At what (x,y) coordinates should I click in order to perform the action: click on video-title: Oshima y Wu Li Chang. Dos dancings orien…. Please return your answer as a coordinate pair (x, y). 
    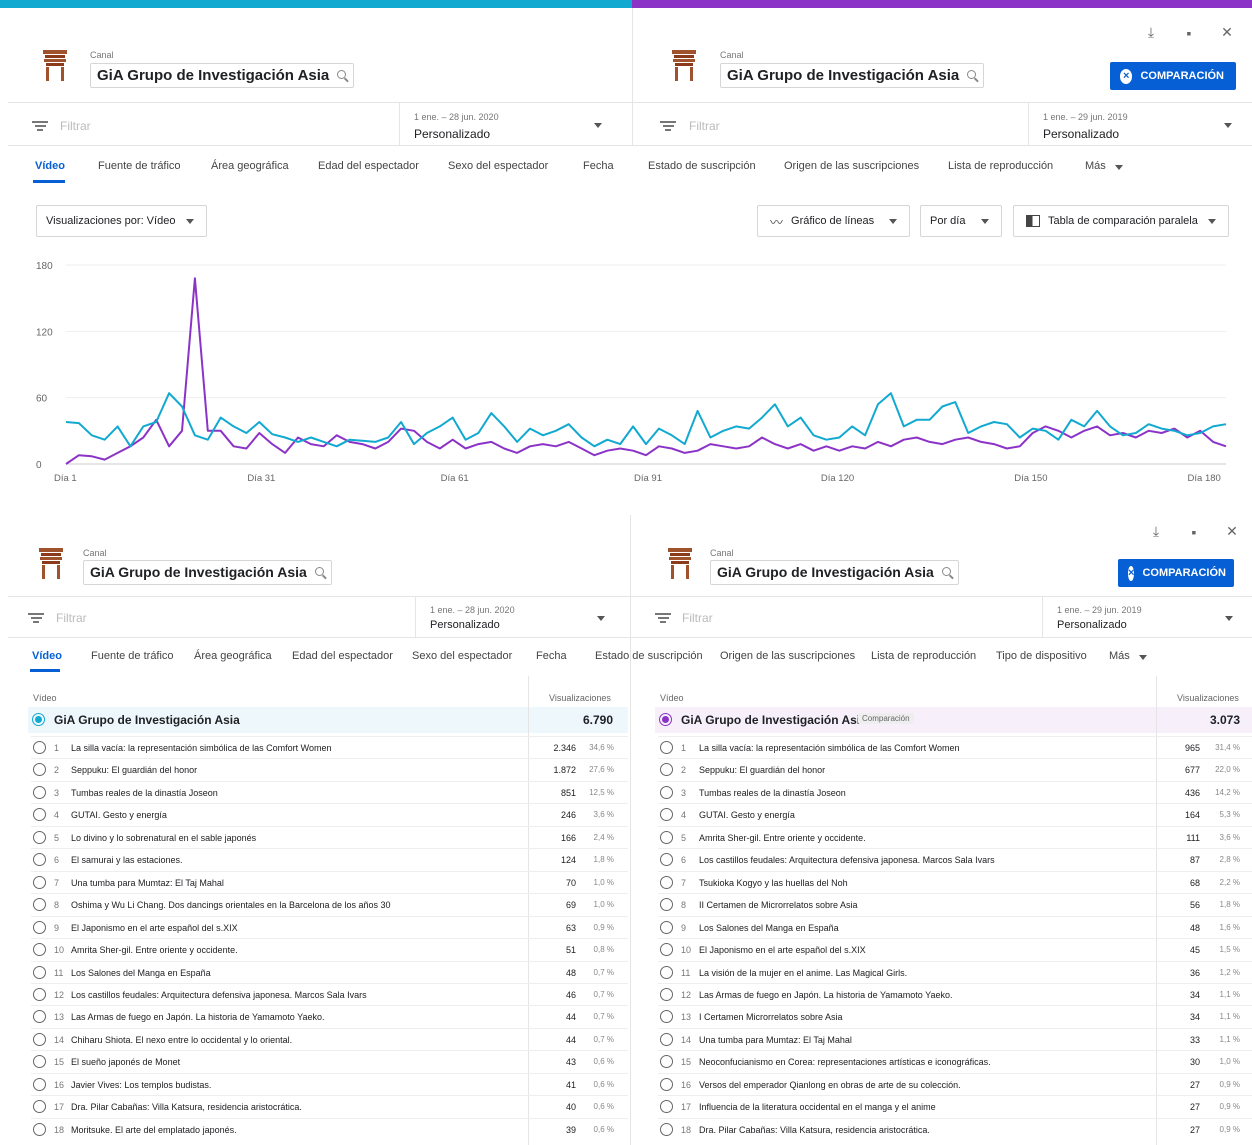
    Looking at the image, I should click on (231, 905).